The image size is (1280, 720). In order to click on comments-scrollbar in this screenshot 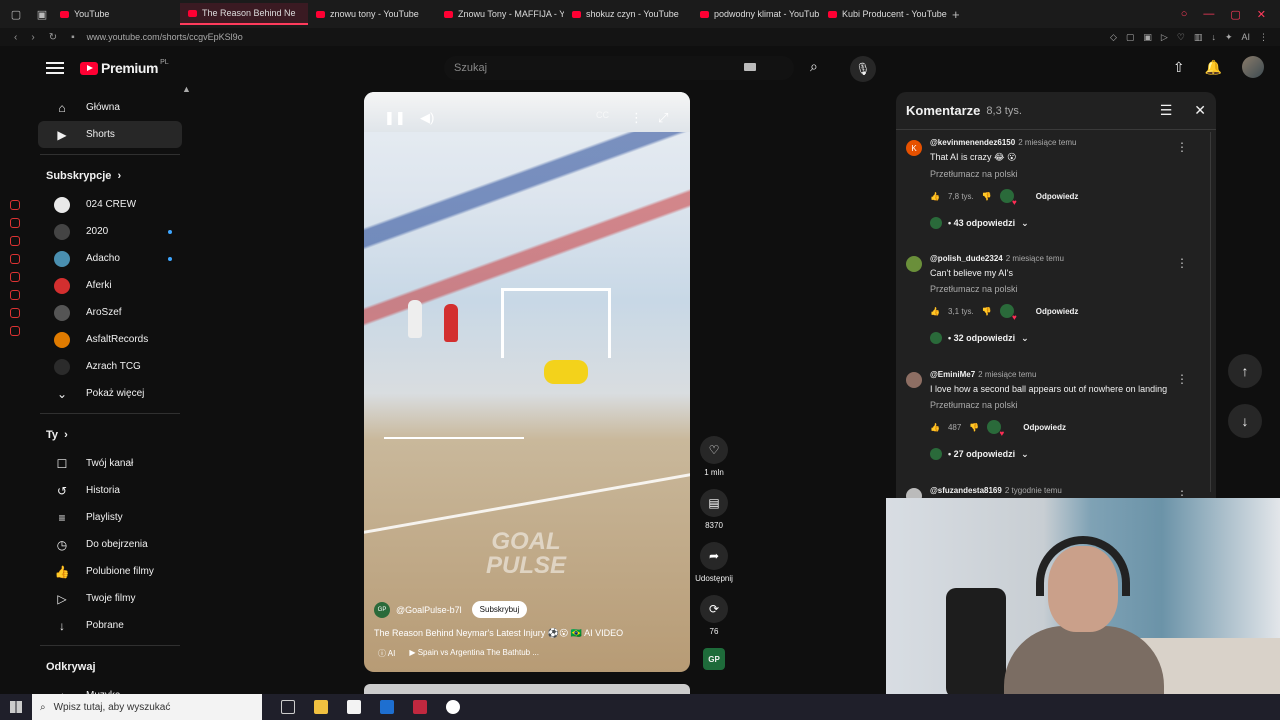, I will do `click(1212, 312)`.